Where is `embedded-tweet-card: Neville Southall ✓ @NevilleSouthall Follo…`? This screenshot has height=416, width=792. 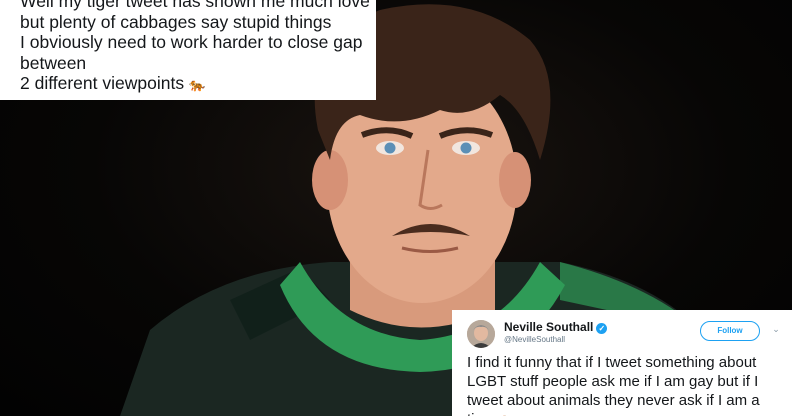
embedded-tweet-card: Neville Southall ✓ @NevilleSouthall Follo… is located at coordinates (622, 363).